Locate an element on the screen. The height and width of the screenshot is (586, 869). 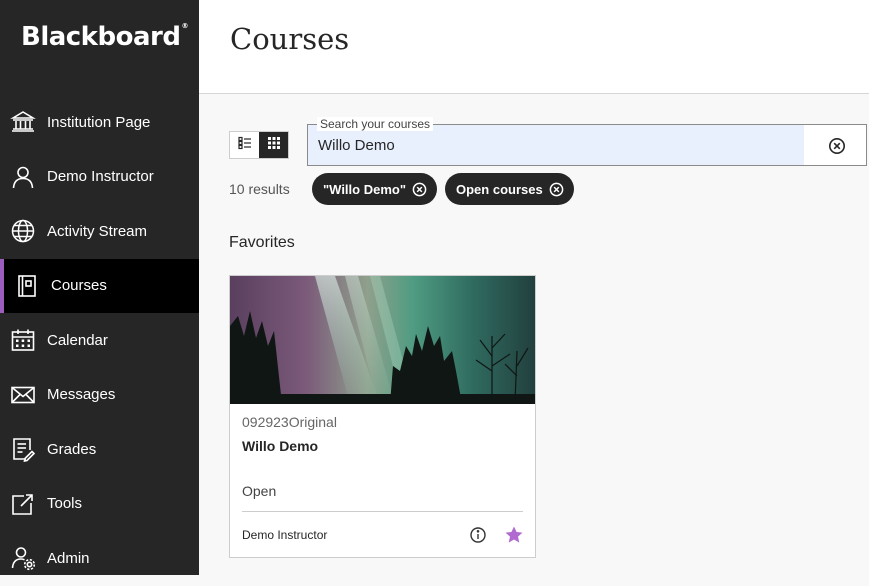
list-view-button is located at coordinates (244, 145).